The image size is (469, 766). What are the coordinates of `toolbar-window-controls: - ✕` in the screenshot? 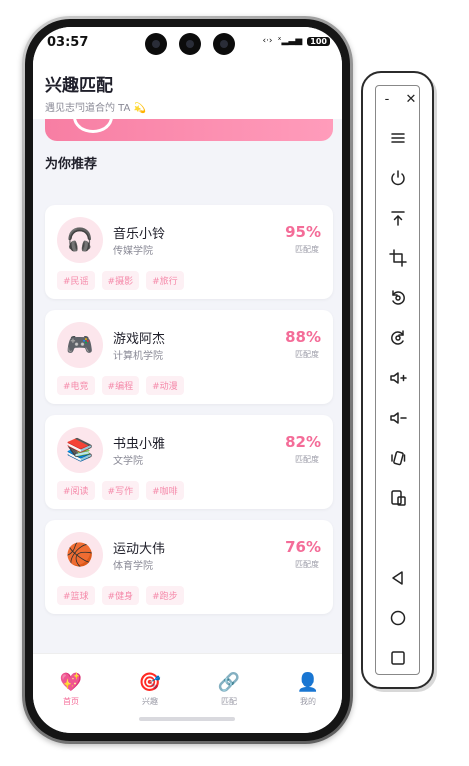 It's located at (399, 99).